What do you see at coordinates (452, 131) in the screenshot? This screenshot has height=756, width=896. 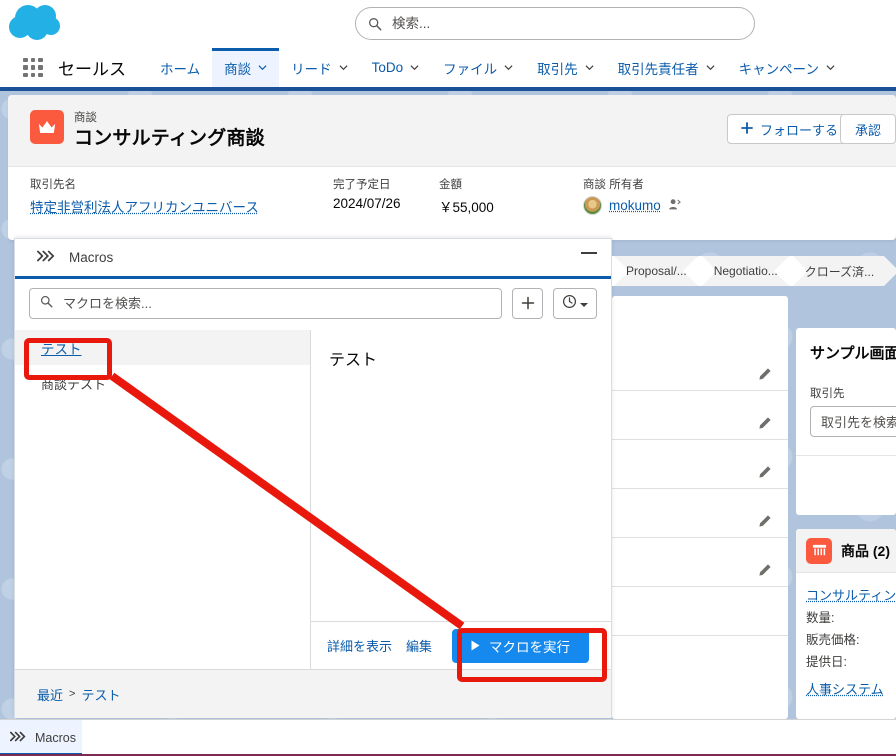 I see `record-header-top: 商談 コンサルティング商談 フォローする 承認` at bounding box center [452, 131].